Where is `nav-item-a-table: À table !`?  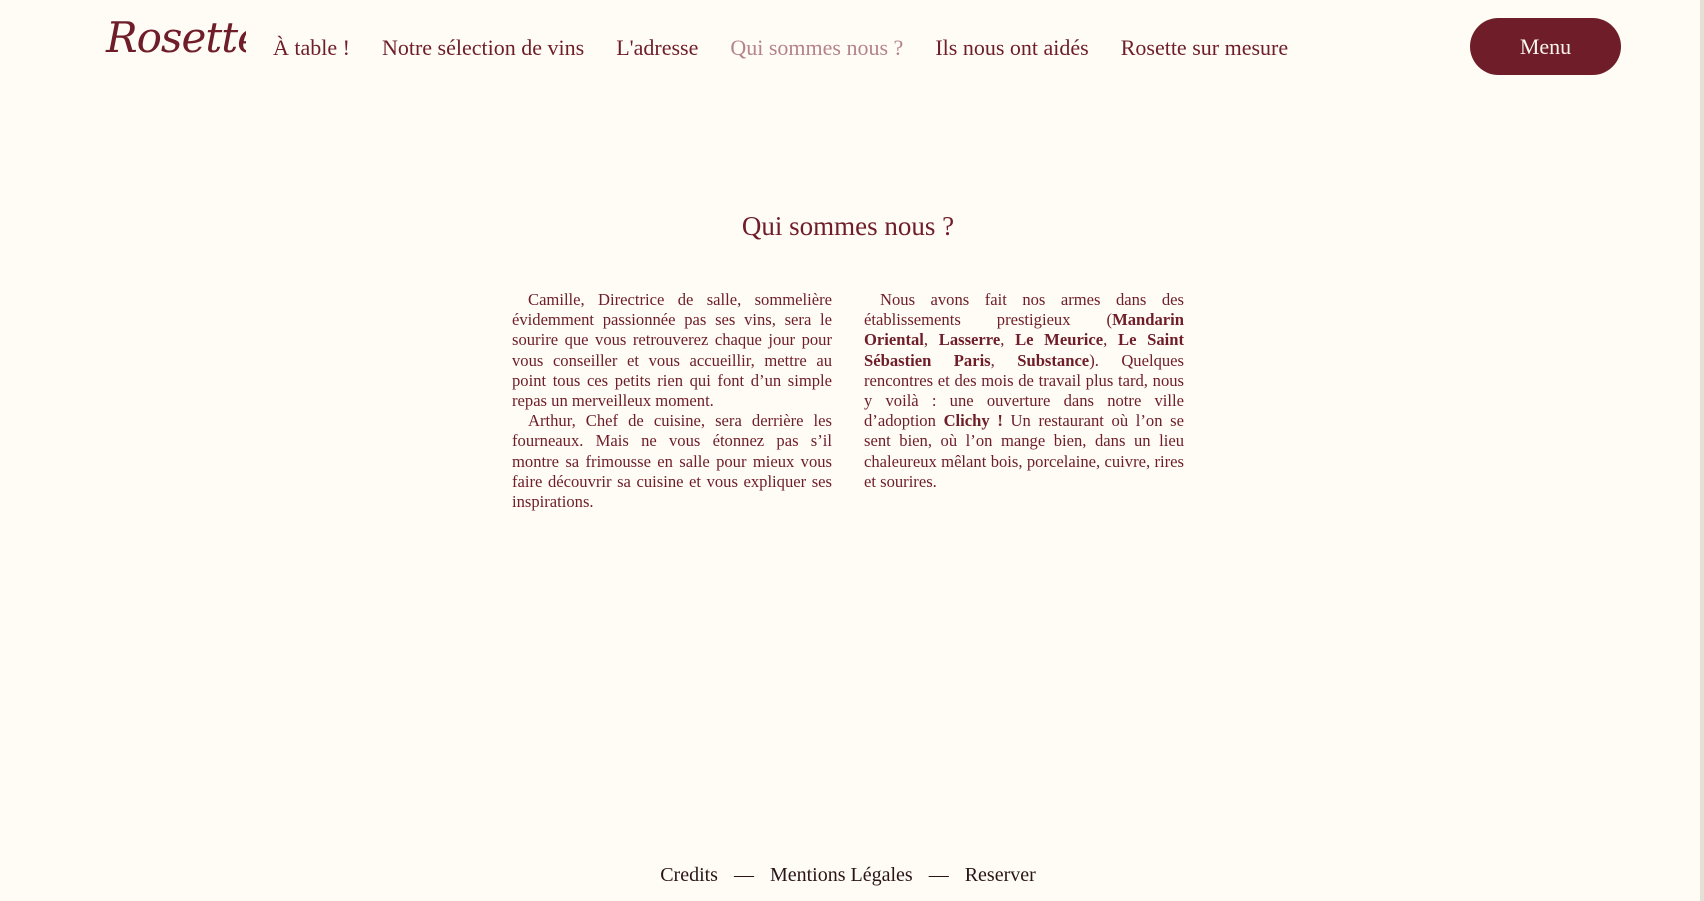
nav-item-a-table: À table ! is located at coordinates (311, 48).